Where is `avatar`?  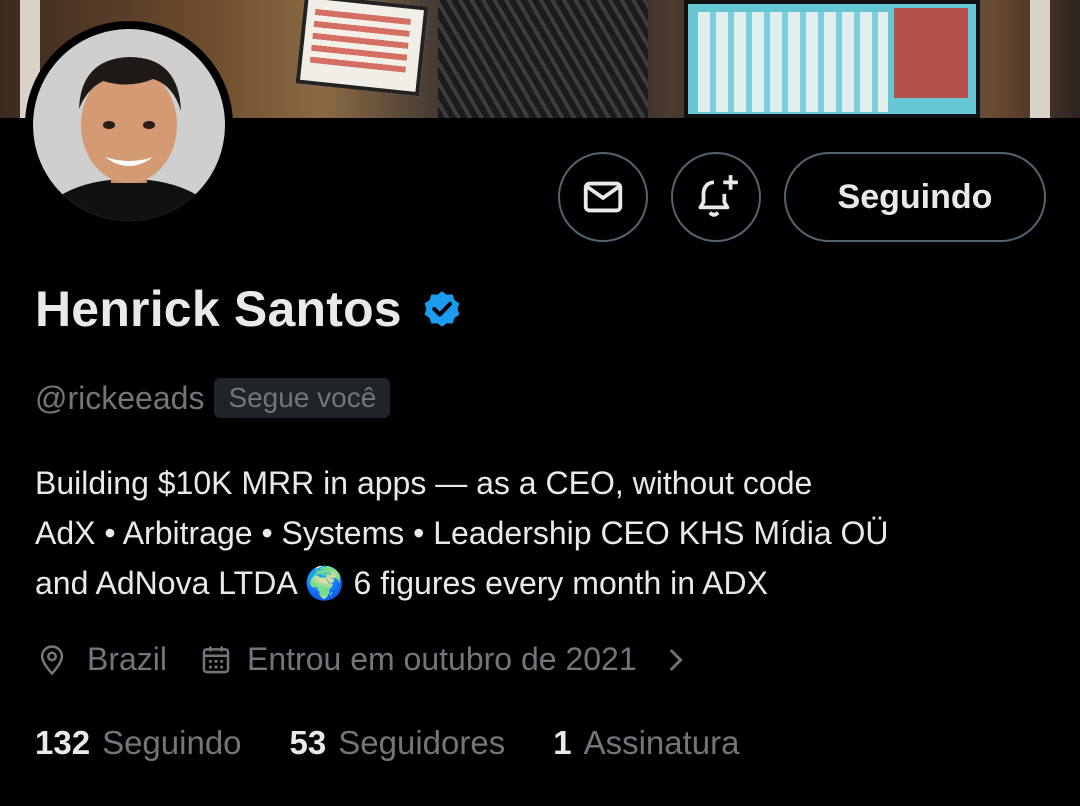 avatar is located at coordinates (129, 125).